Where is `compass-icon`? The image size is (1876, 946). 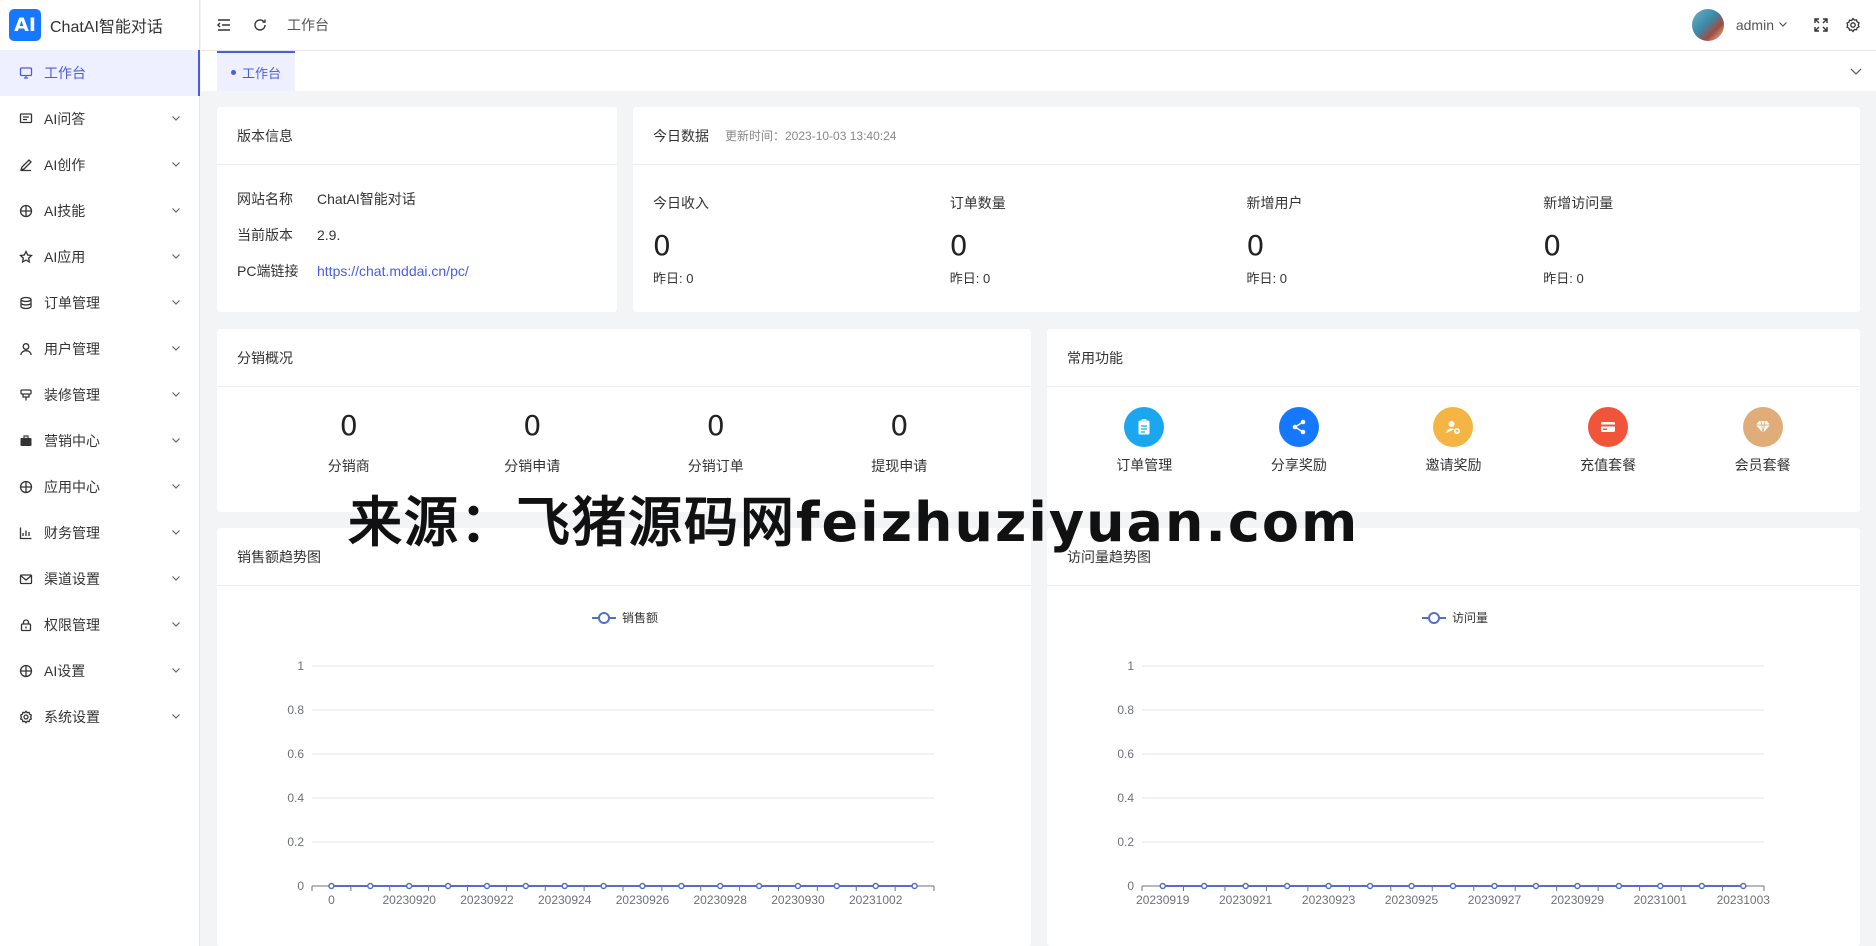
compass-icon is located at coordinates (26, 487).